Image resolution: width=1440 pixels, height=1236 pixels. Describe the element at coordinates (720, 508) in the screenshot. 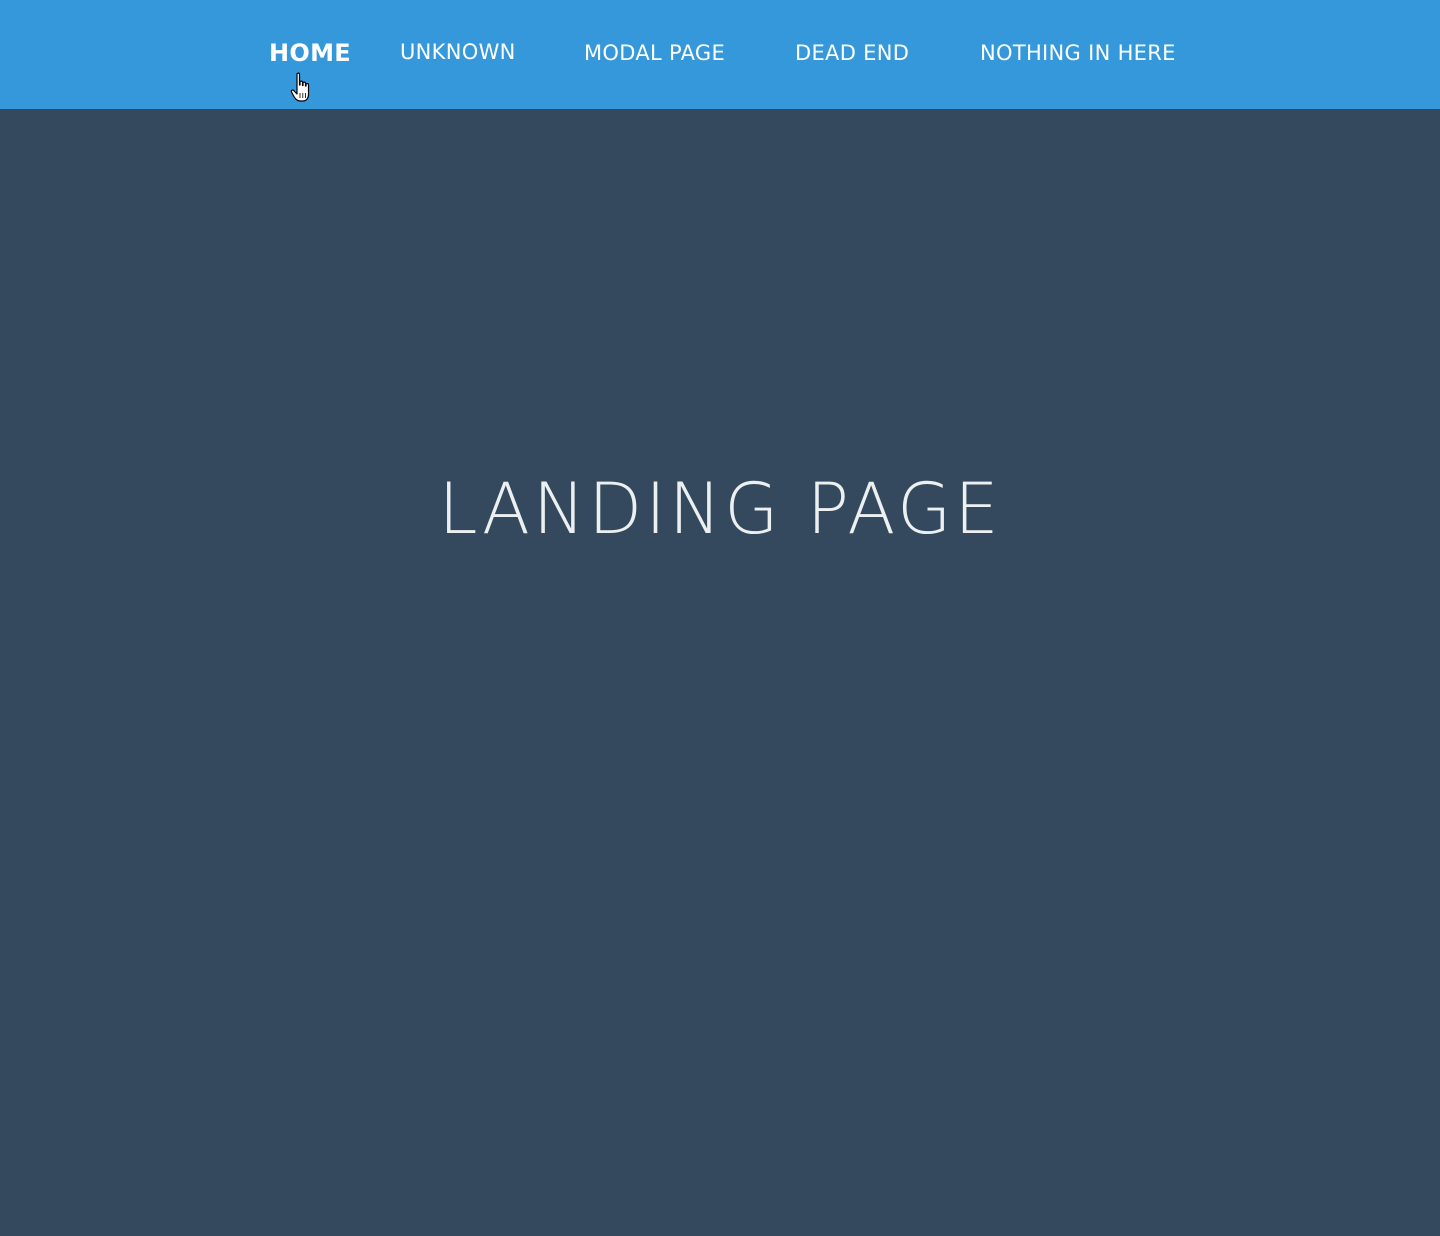

I see `page-title: LANDING PAGE` at that location.